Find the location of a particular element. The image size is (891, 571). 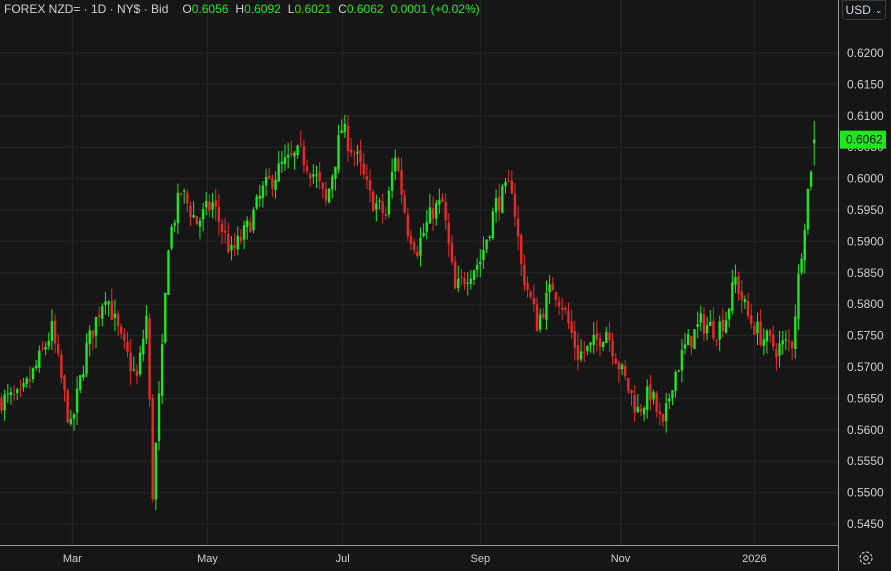

x-tick-label: Jul is located at coordinates (343, 559).